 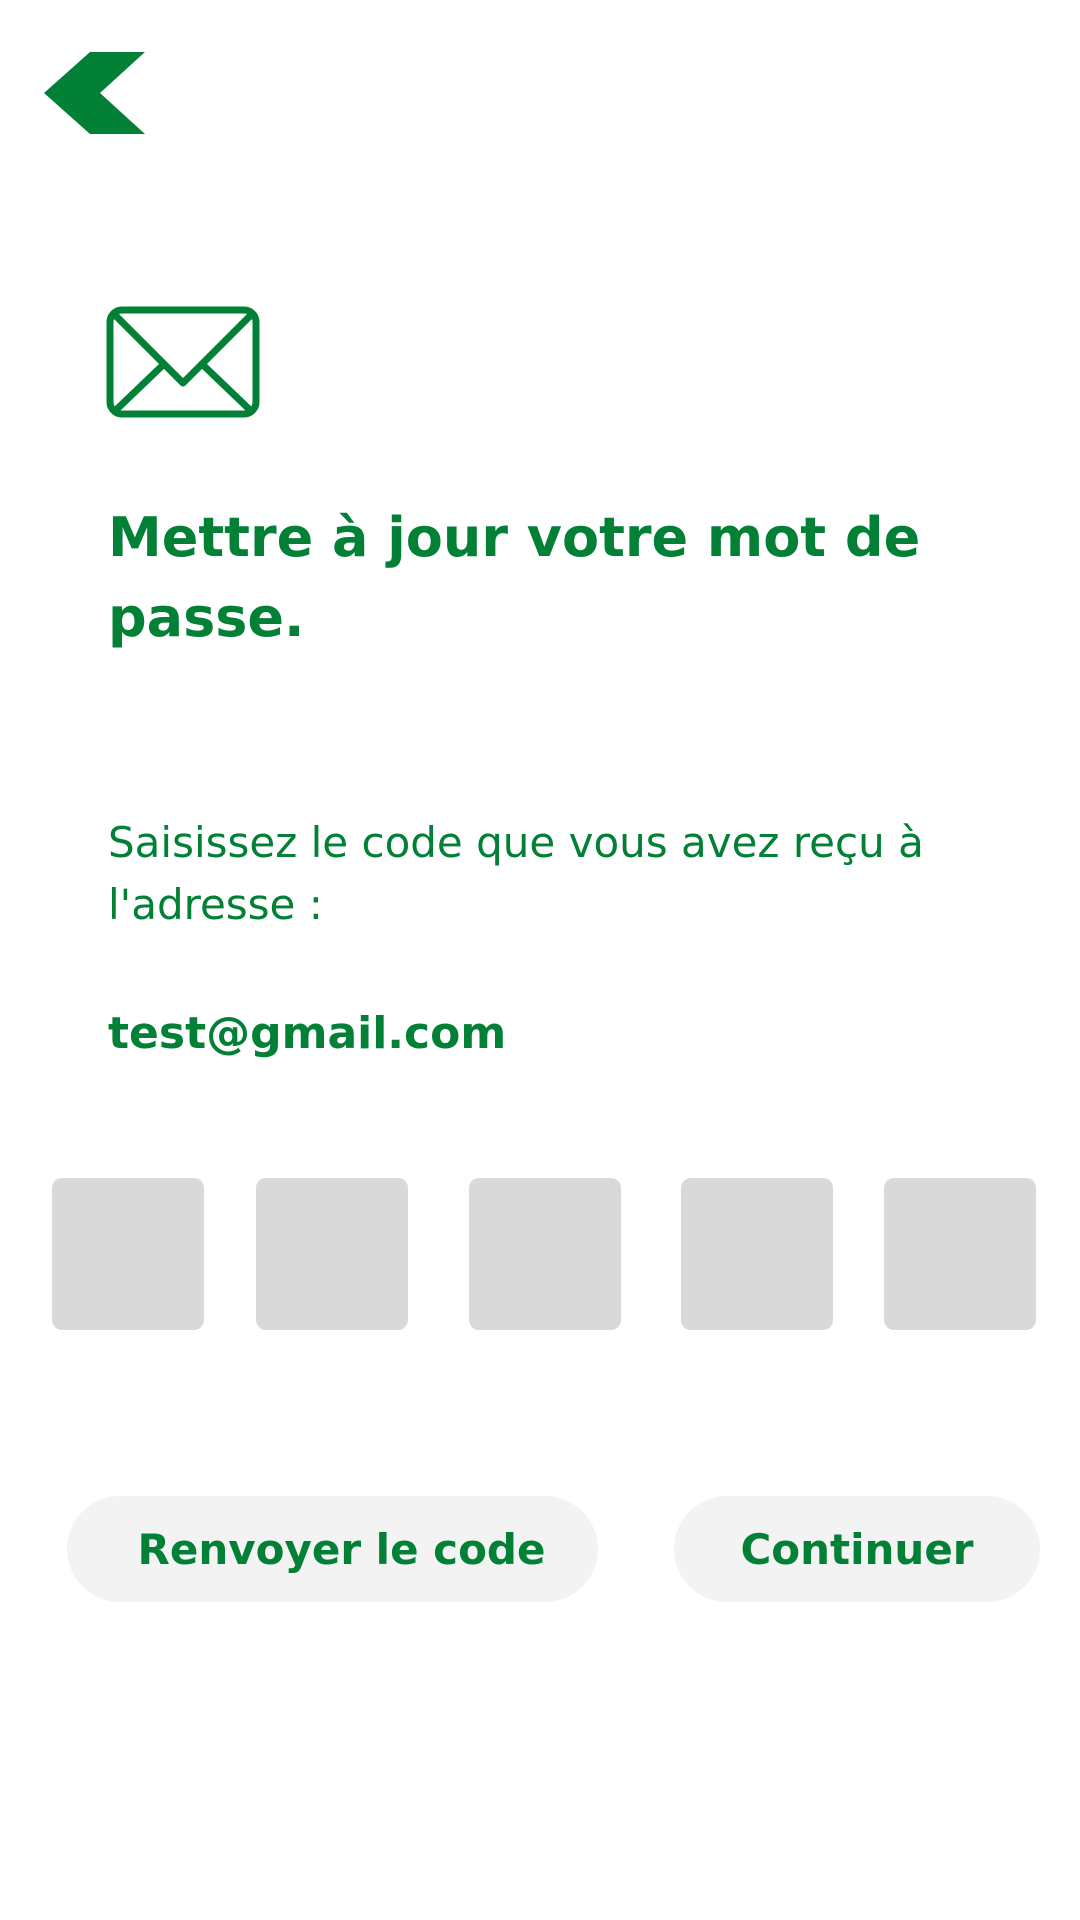 What do you see at coordinates (514, 577) in the screenshot?
I see `page-title: Mettre à jour votre mot de passe.` at bounding box center [514, 577].